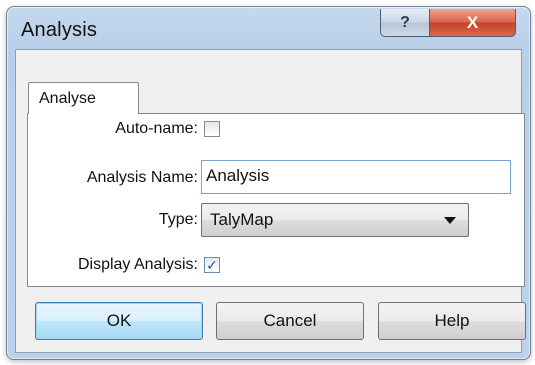 The width and height of the screenshot is (535, 365). I want to click on window-title: Analysis, so click(59, 30).